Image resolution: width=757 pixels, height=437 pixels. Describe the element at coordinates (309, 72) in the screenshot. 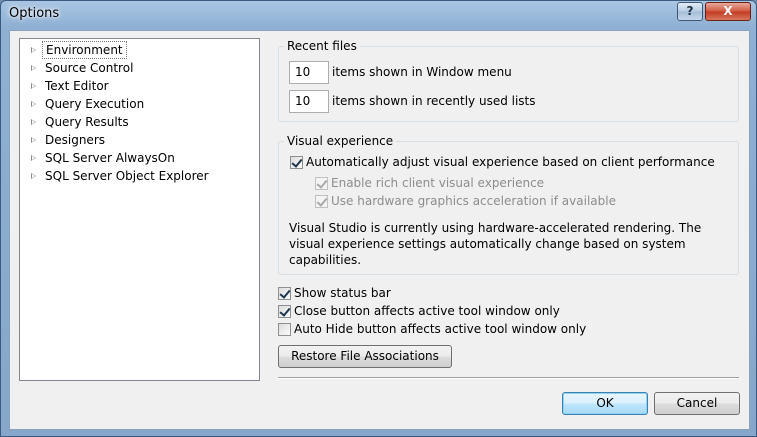

I see `window-menu-count-input: 10` at that location.